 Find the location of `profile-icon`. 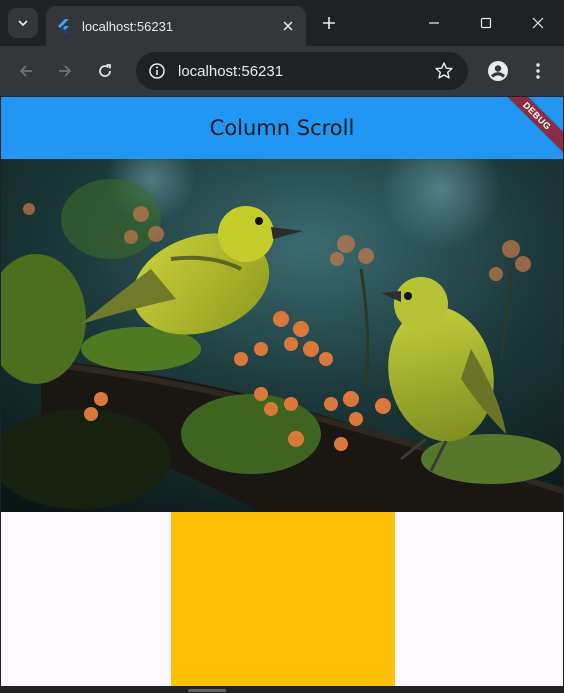

profile-icon is located at coordinates (498, 71).